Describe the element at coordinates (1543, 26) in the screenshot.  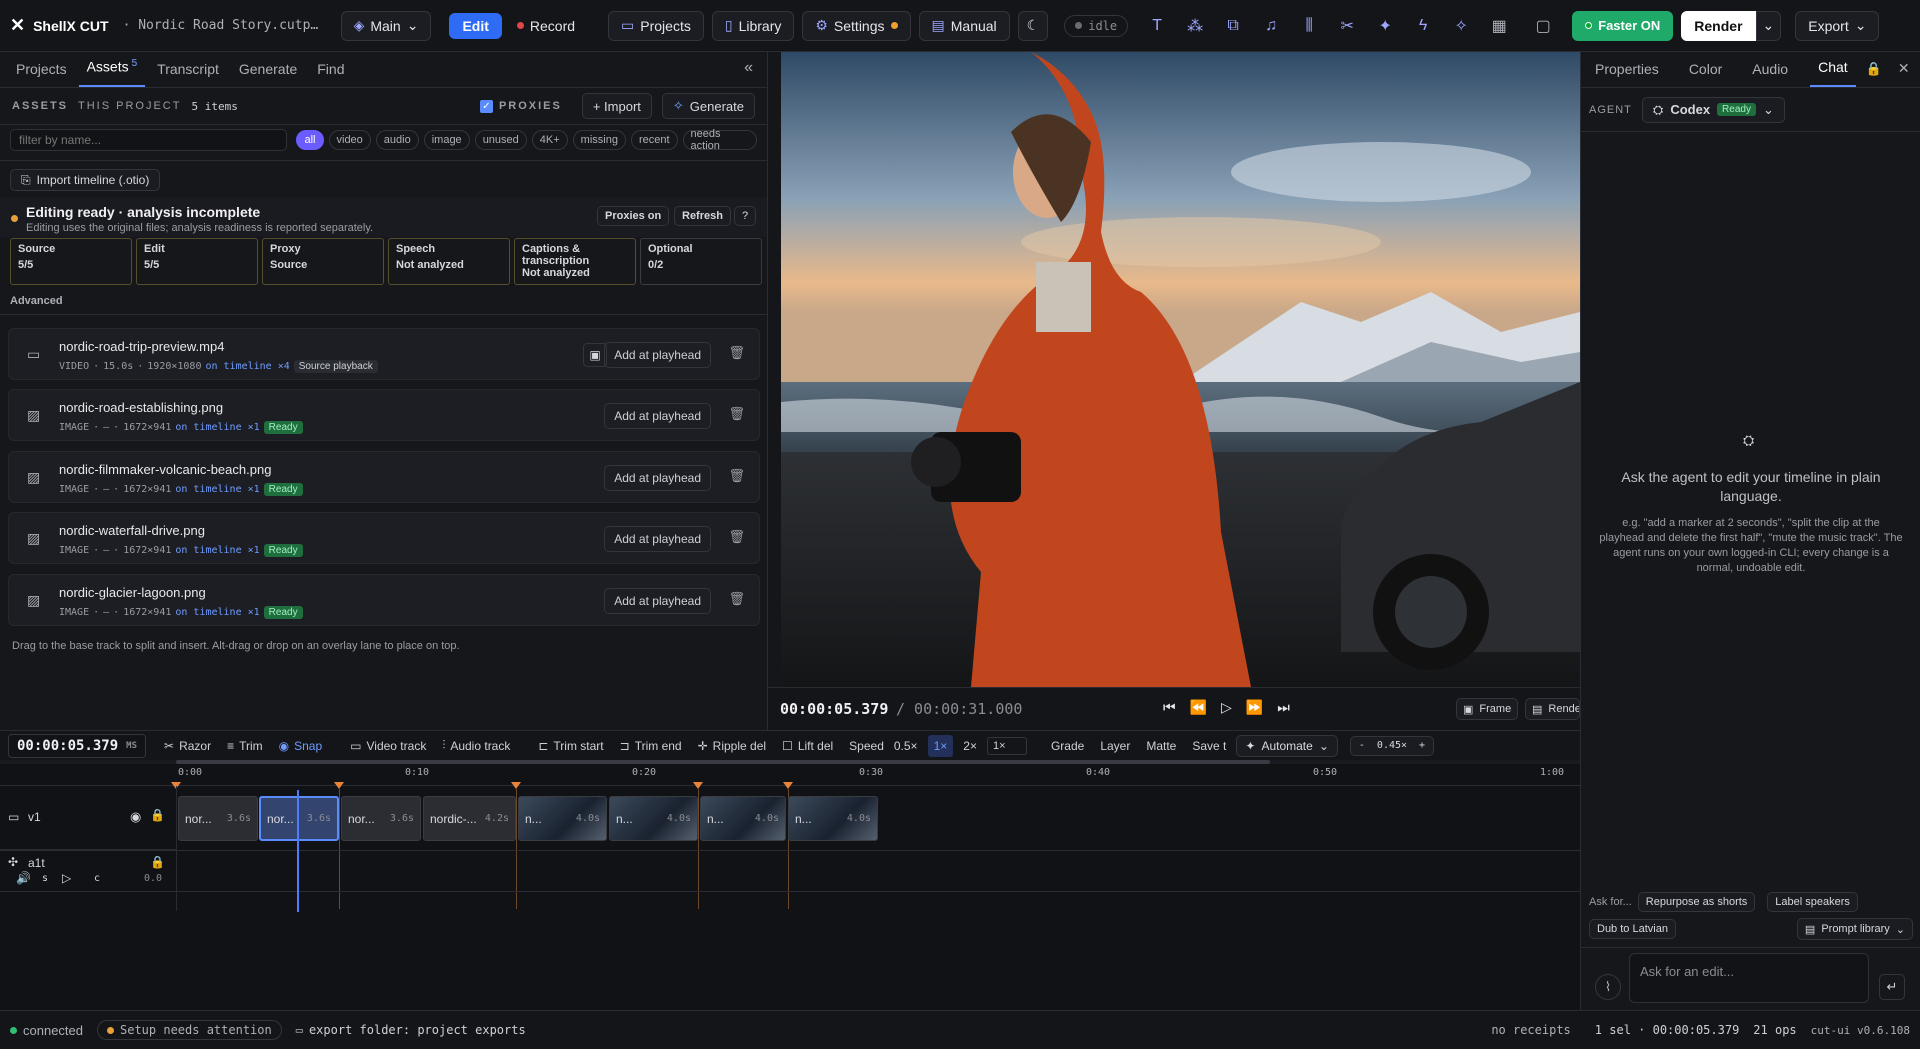
I see `chat-toggle-icon: ▢` at that location.